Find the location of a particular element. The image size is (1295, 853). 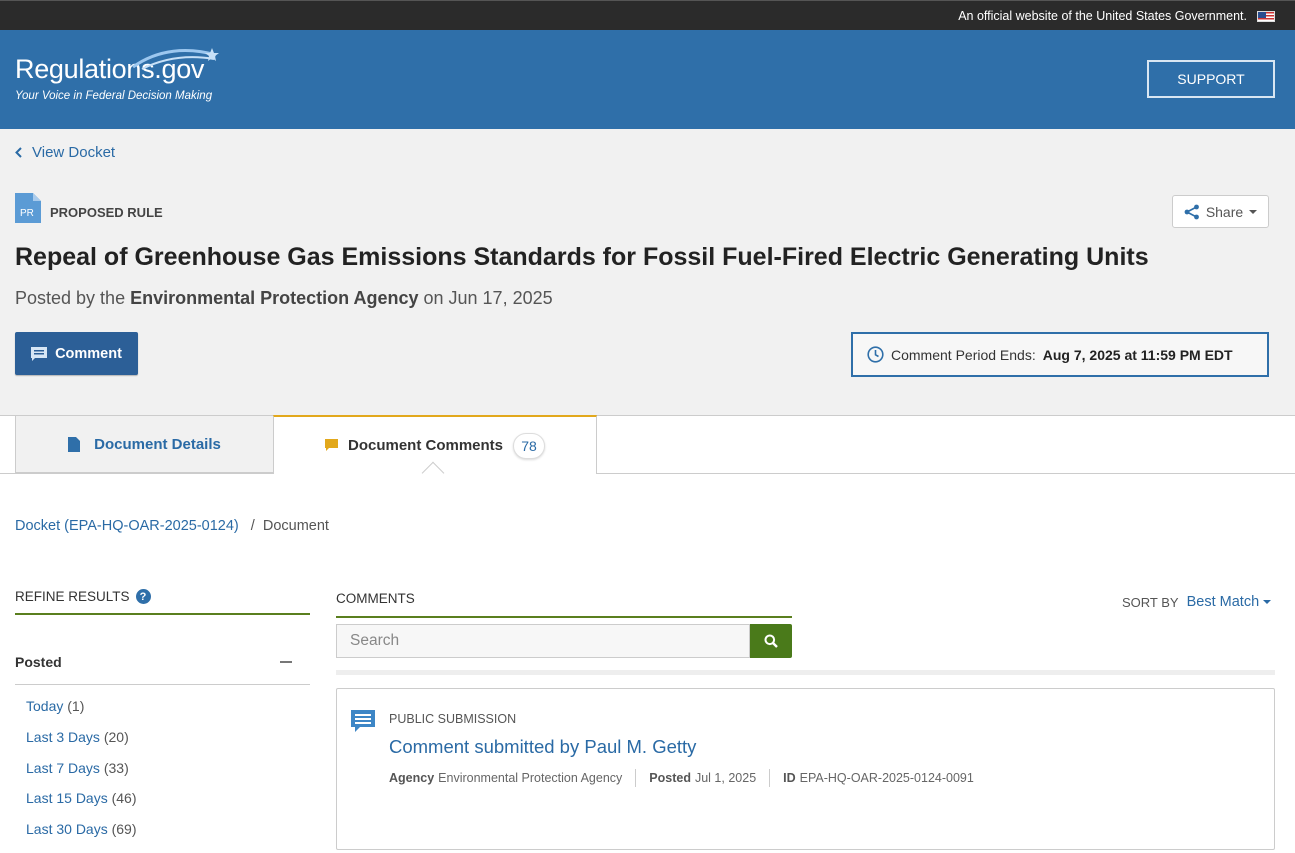

proposed-rule-icon: PR is located at coordinates (28, 208).